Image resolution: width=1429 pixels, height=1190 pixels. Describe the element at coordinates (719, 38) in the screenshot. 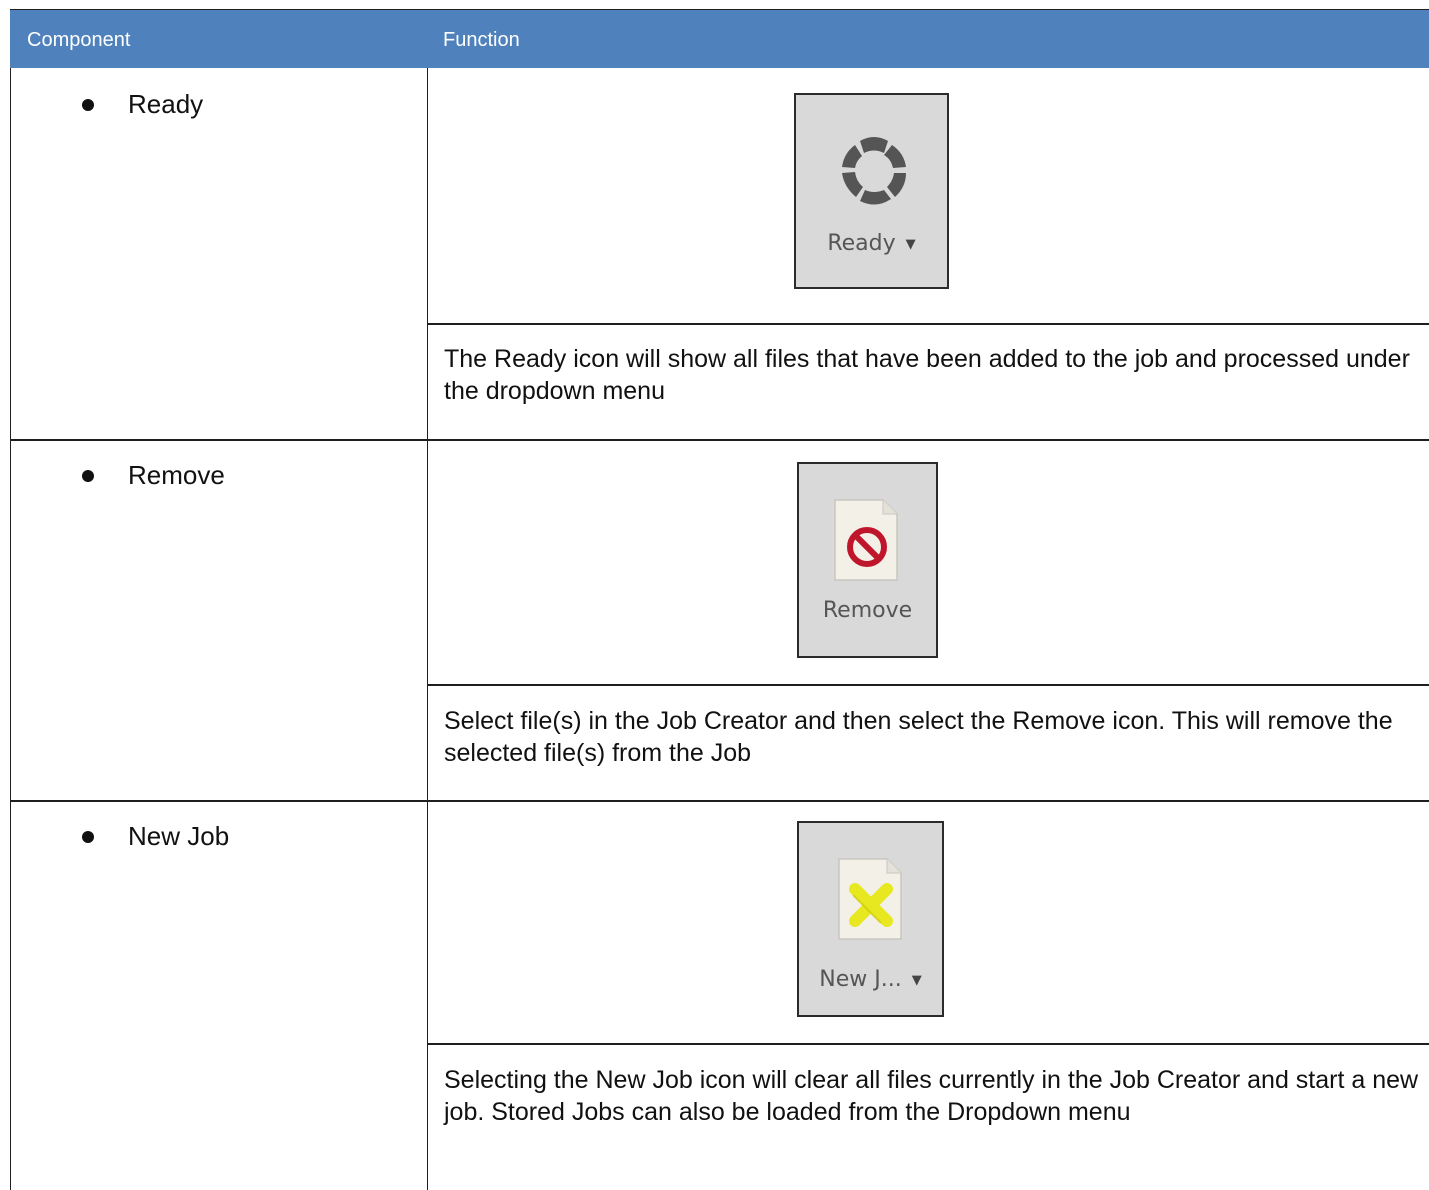

I see `table-header: Component Function` at that location.